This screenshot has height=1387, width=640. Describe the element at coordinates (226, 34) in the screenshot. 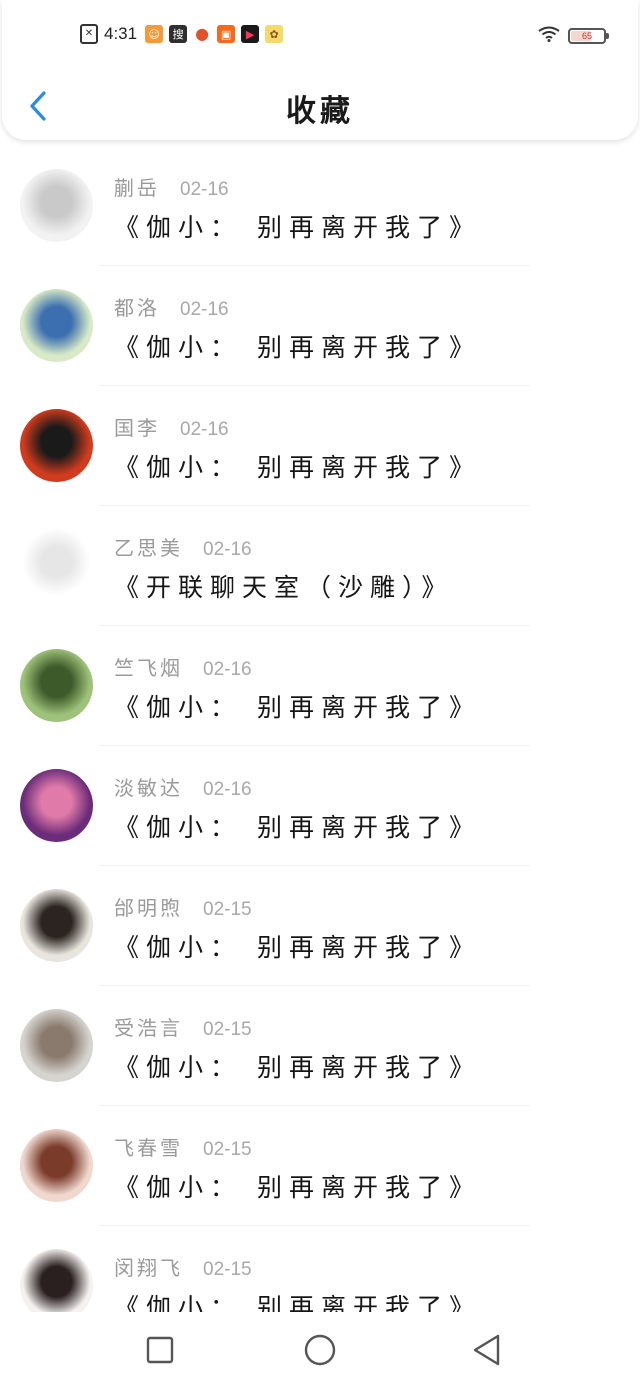

I see `shopping-app-icon: ▣` at that location.